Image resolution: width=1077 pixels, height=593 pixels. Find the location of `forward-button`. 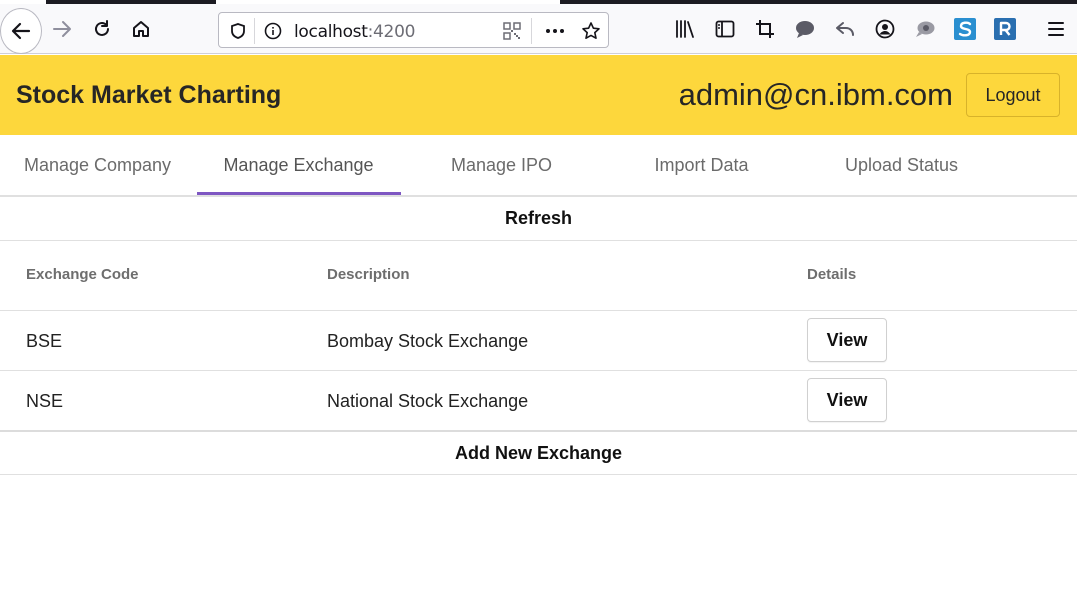

forward-button is located at coordinates (62, 29).